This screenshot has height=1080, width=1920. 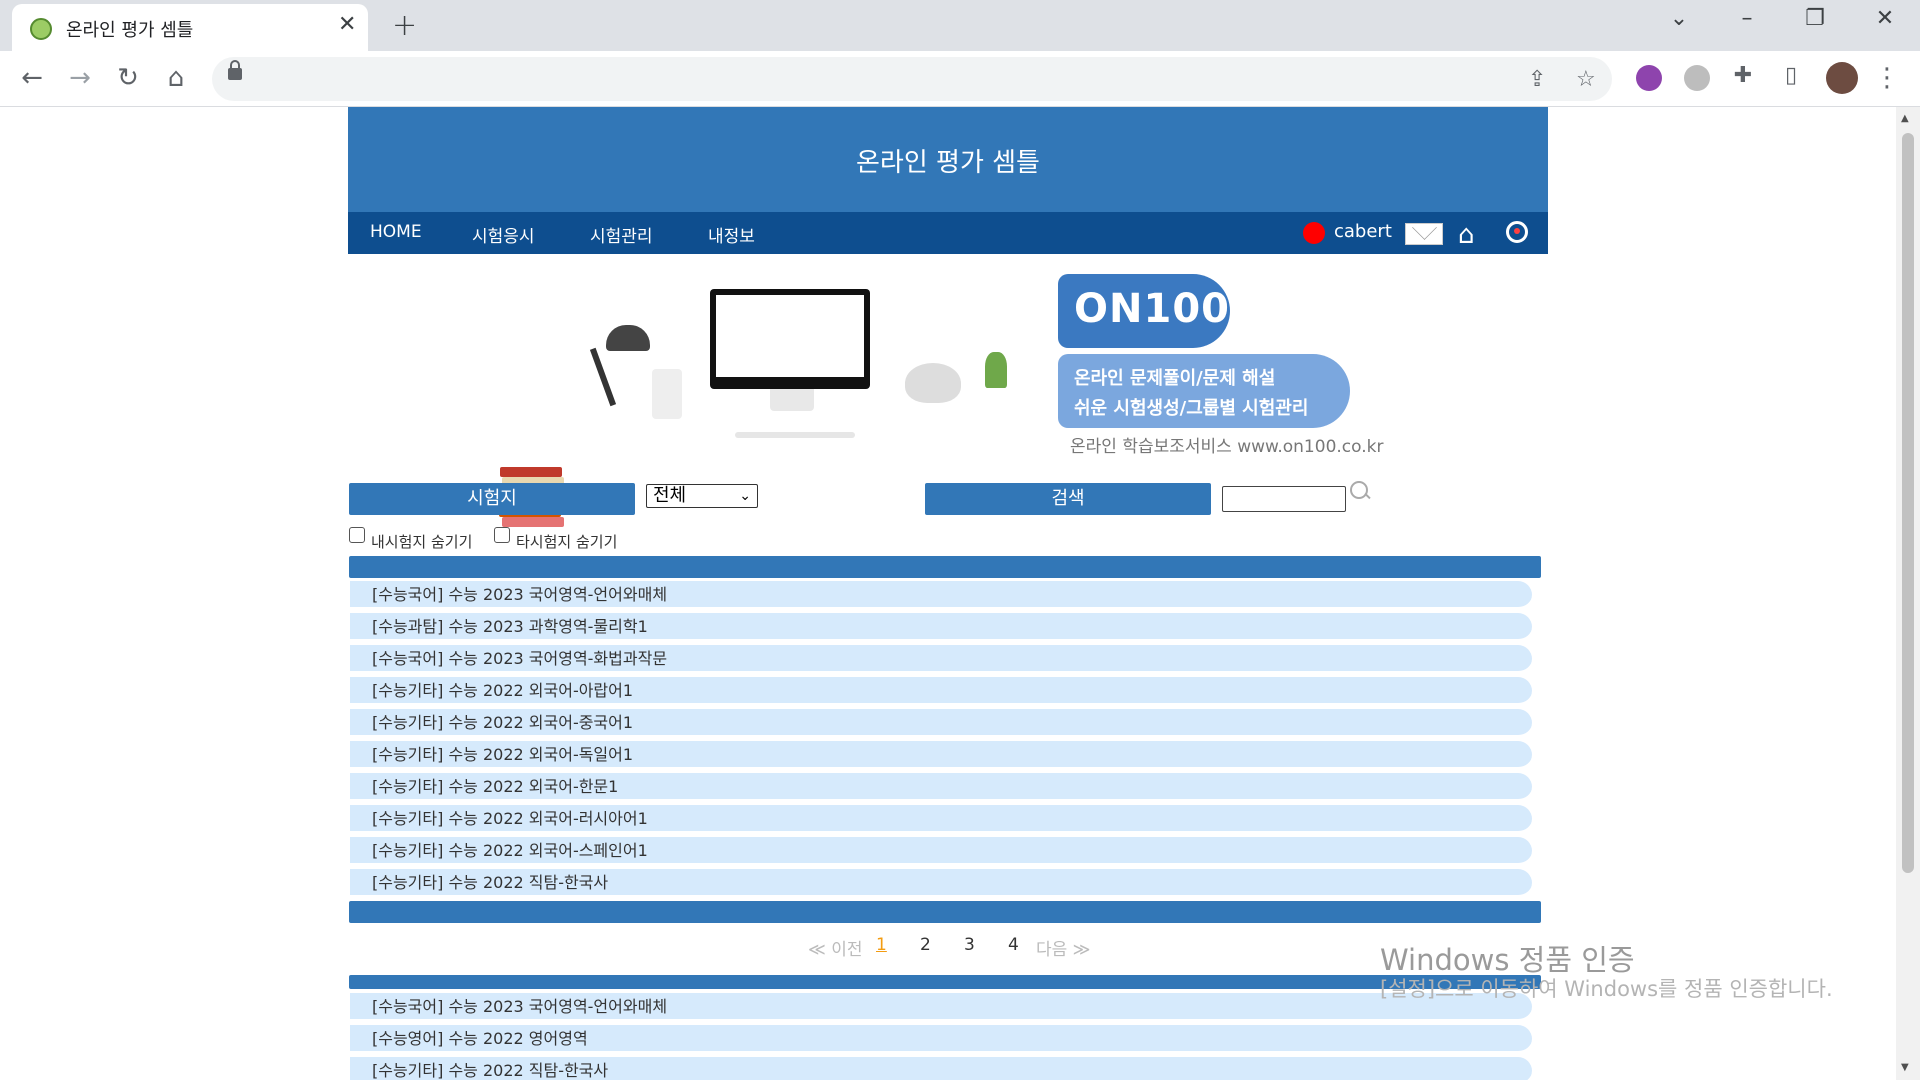 What do you see at coordinates (941, 1039) in the screenshot?
I see `list-item: [수능영어] 수능 2022 영어영역` at bounding box center [941, 1039].